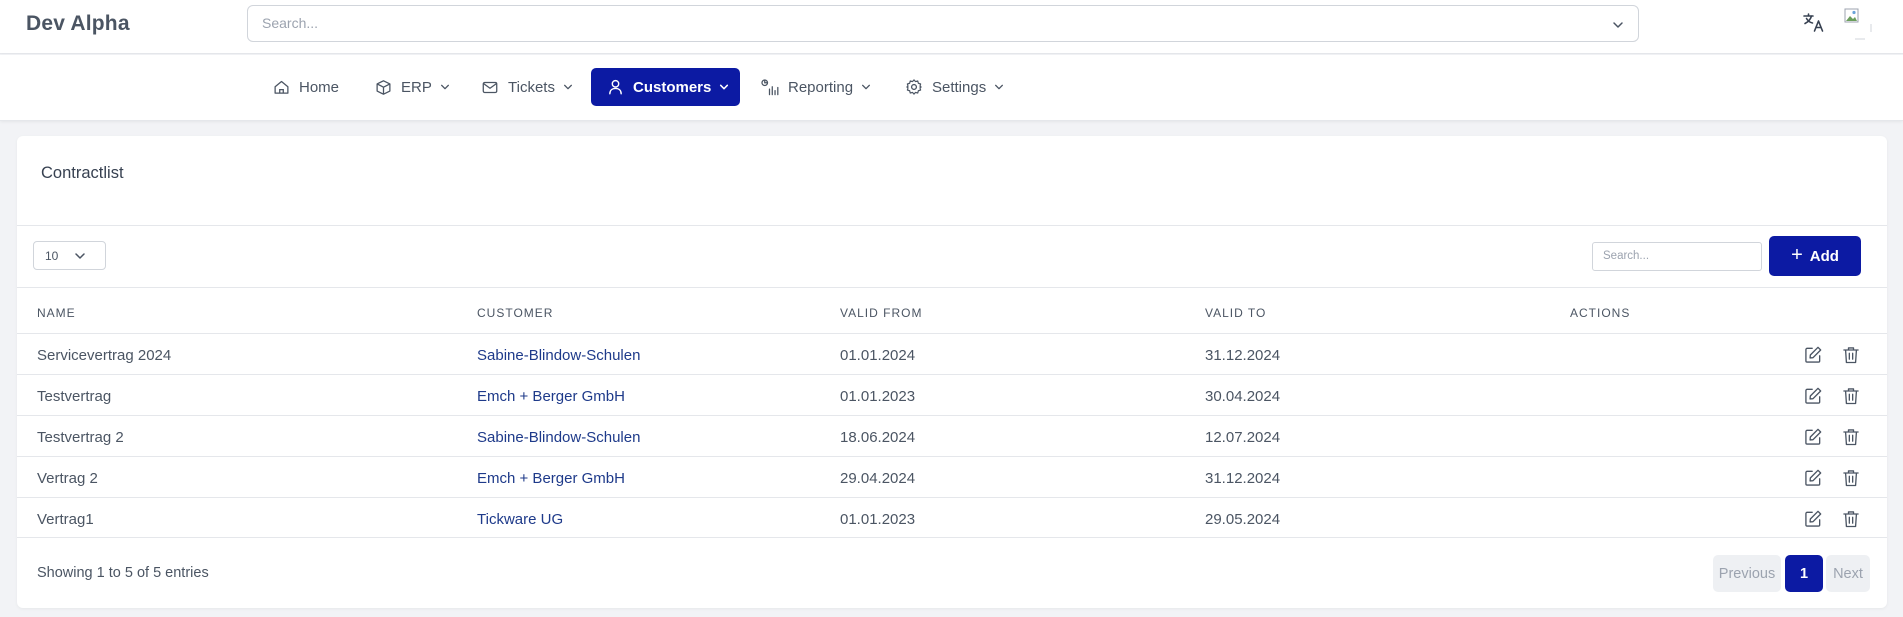 The height and width of the screenshot is (617, 1903). I want to click on nav-item-home: Home, so click(306, 87).